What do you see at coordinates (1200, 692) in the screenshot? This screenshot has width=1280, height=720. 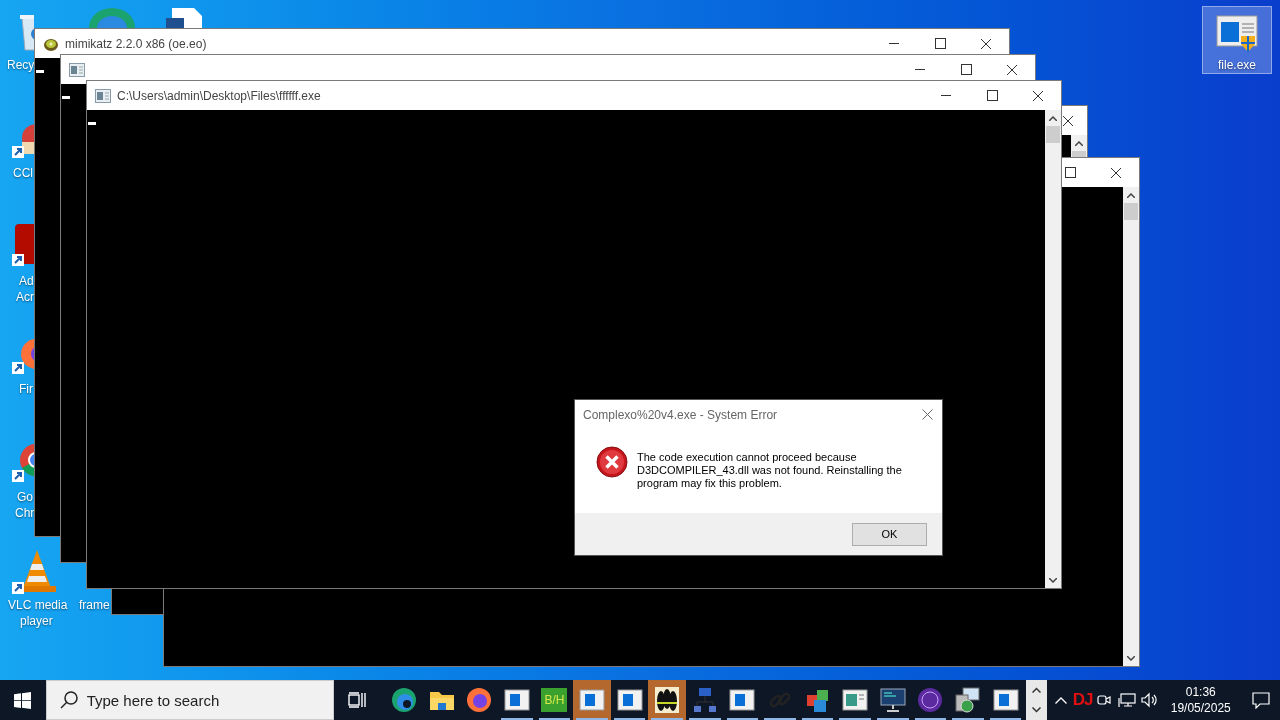 I see `clock-time: 01:36` at bounding box center [1200, 692].